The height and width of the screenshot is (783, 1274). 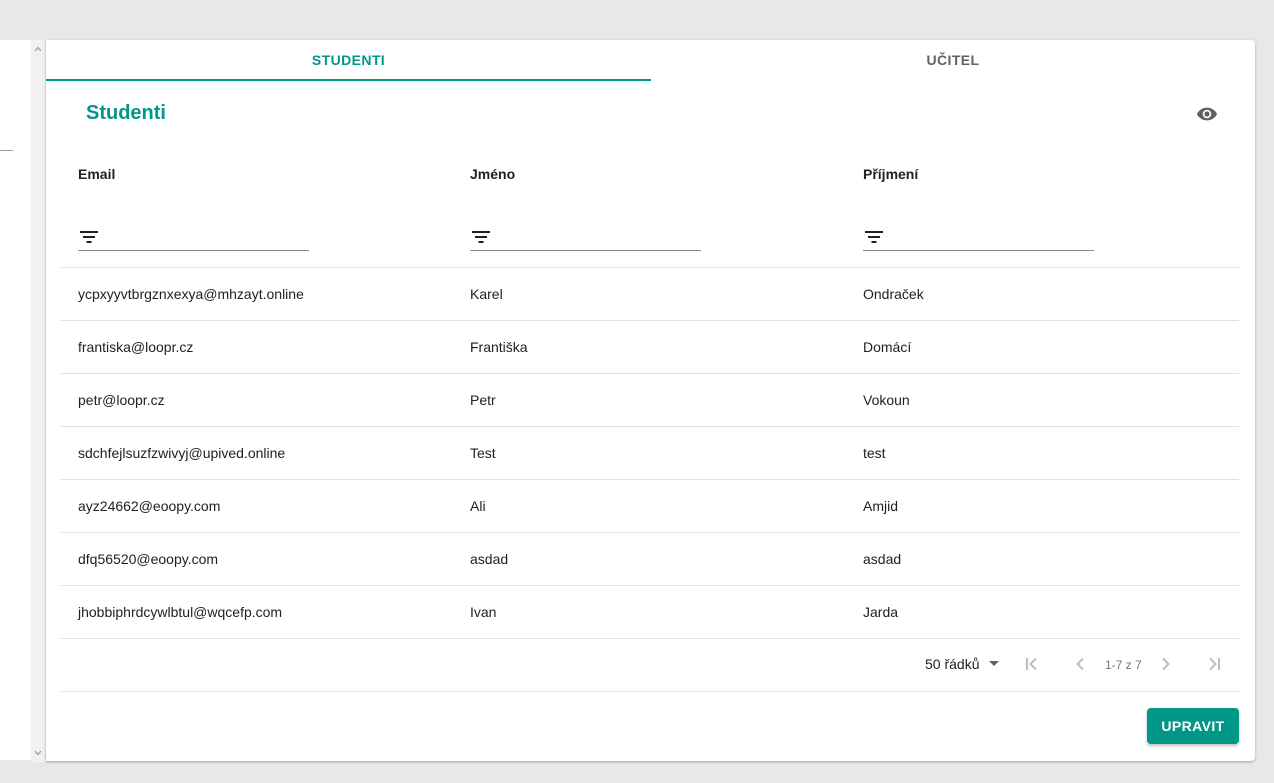 I want to click on last-page-button, so click(x=1214, y=664).